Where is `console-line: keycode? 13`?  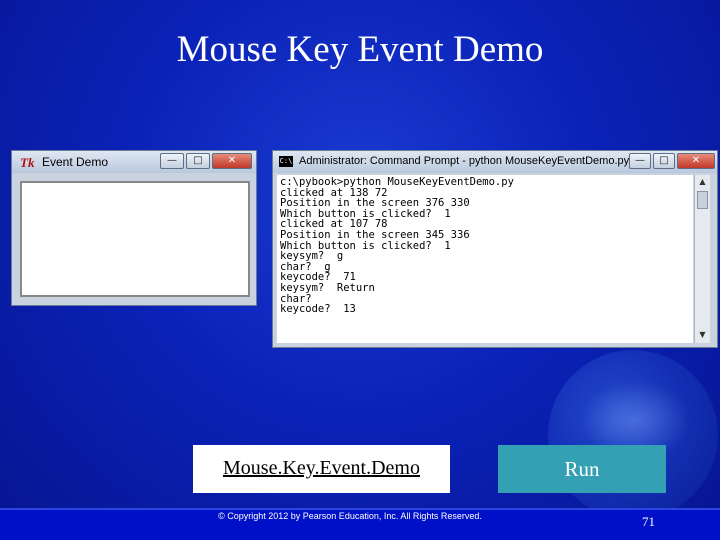 console-line: keycode? 13 is located at coordinates (318, 309).